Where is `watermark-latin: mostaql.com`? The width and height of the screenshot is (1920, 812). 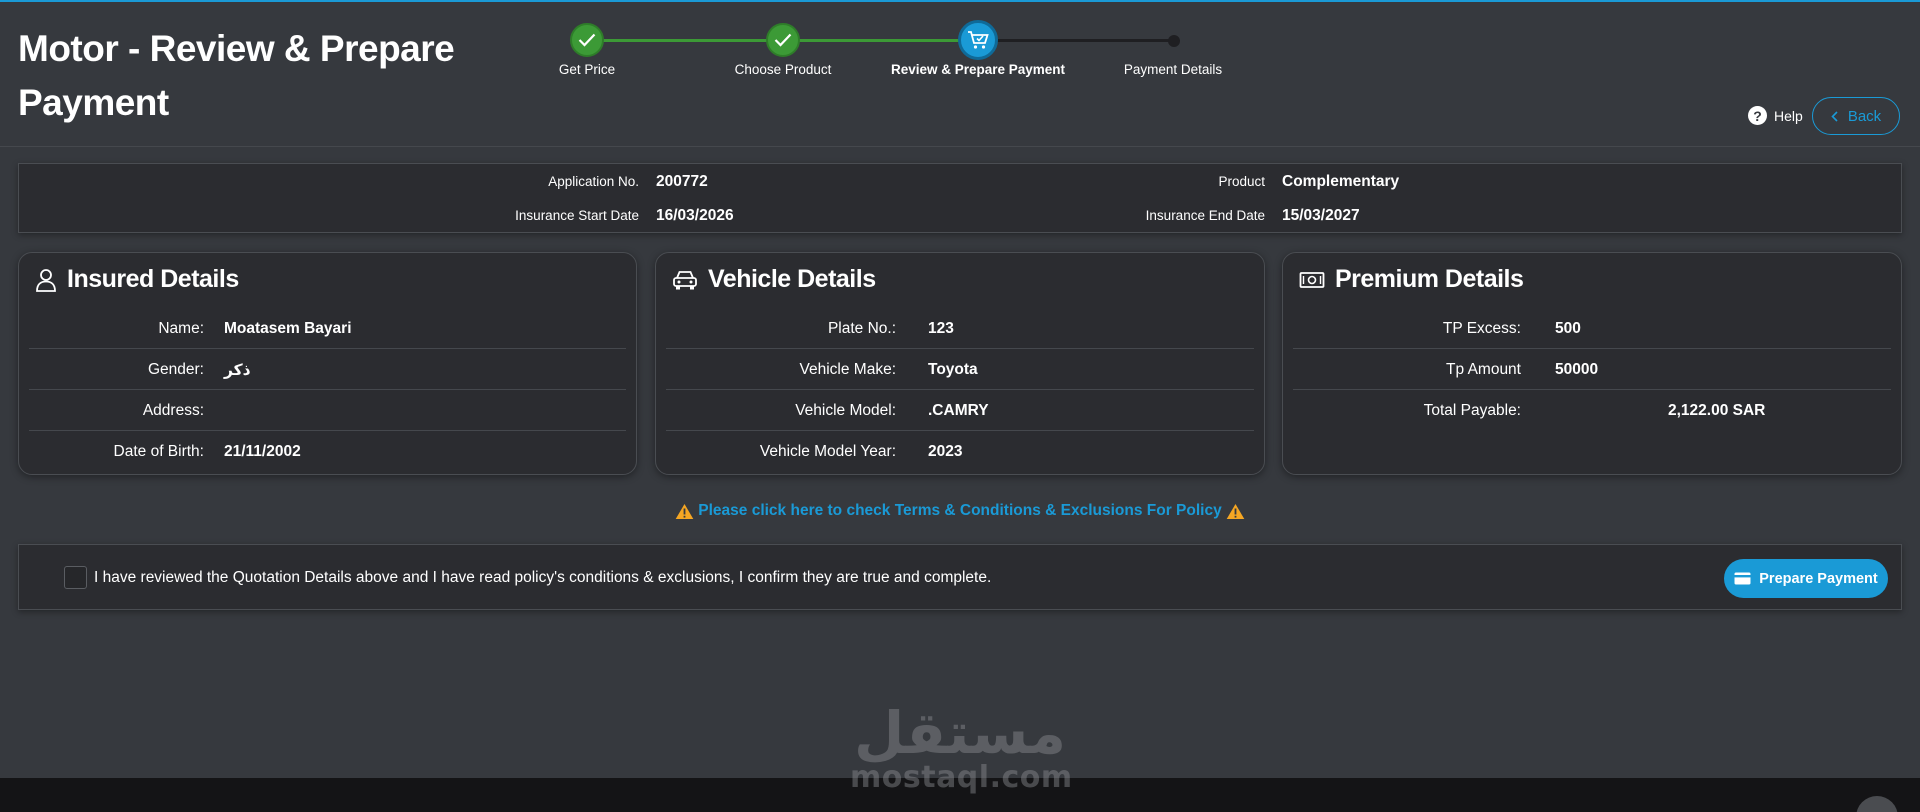 watermark-latin: mostaql.com is located at coordinates (961, 777).